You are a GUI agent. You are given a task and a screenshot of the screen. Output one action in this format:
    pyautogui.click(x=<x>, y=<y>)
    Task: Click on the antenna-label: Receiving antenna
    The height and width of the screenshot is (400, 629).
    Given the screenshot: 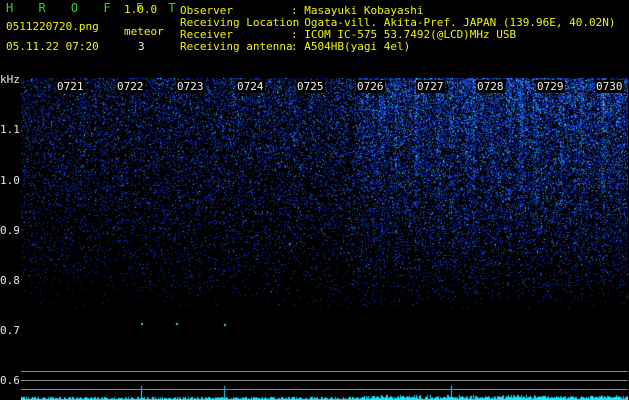 What is the action you would take?
    pyautogui.click(x=236, y=46)
    